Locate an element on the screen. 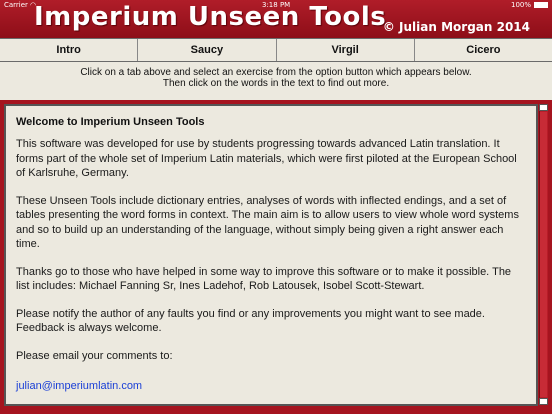 The image size is (552, 414). email-link: julian@imperiumlatin.com is located at coordinates (79, 386).